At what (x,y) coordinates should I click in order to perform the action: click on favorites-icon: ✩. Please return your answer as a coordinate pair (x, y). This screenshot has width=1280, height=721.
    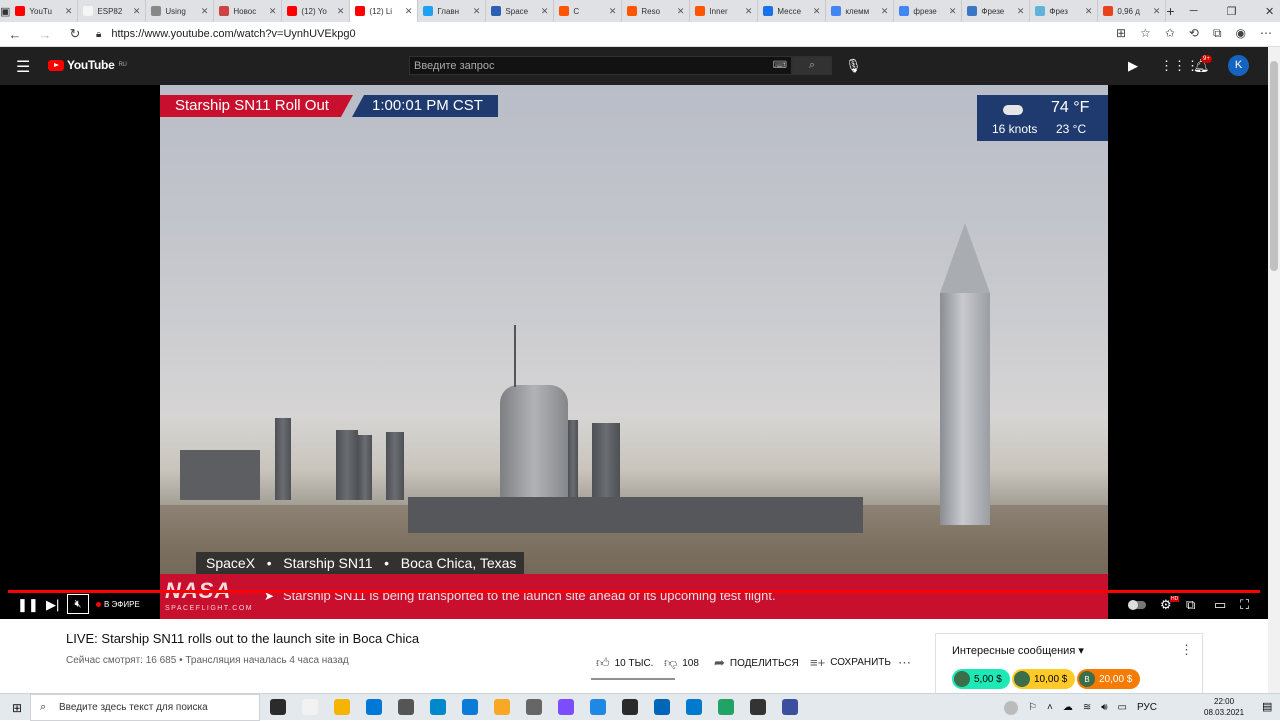
    Looking at the image, I should click on (1170, 33).